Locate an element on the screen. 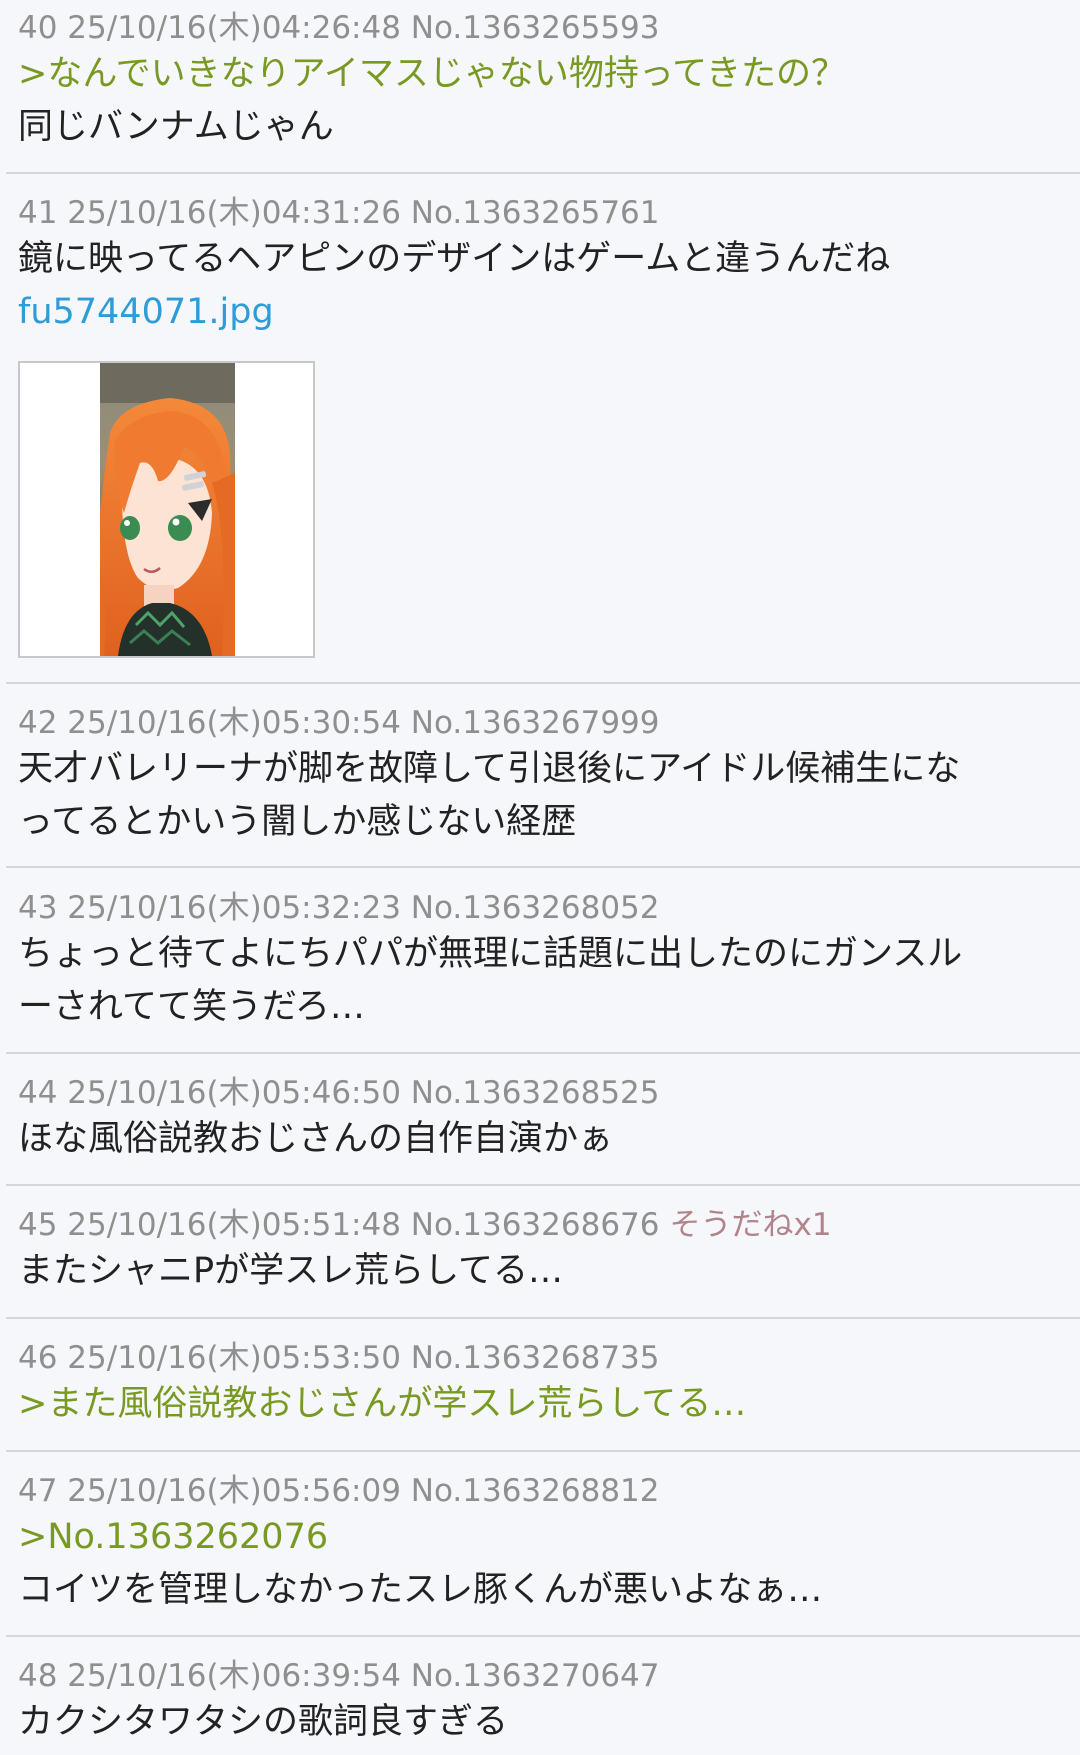 This screenshot has height=1755, width=1080. post-header: 43 25/10/16(木)05:32:23 No.1363268052 is located at coordinates (339, 908).